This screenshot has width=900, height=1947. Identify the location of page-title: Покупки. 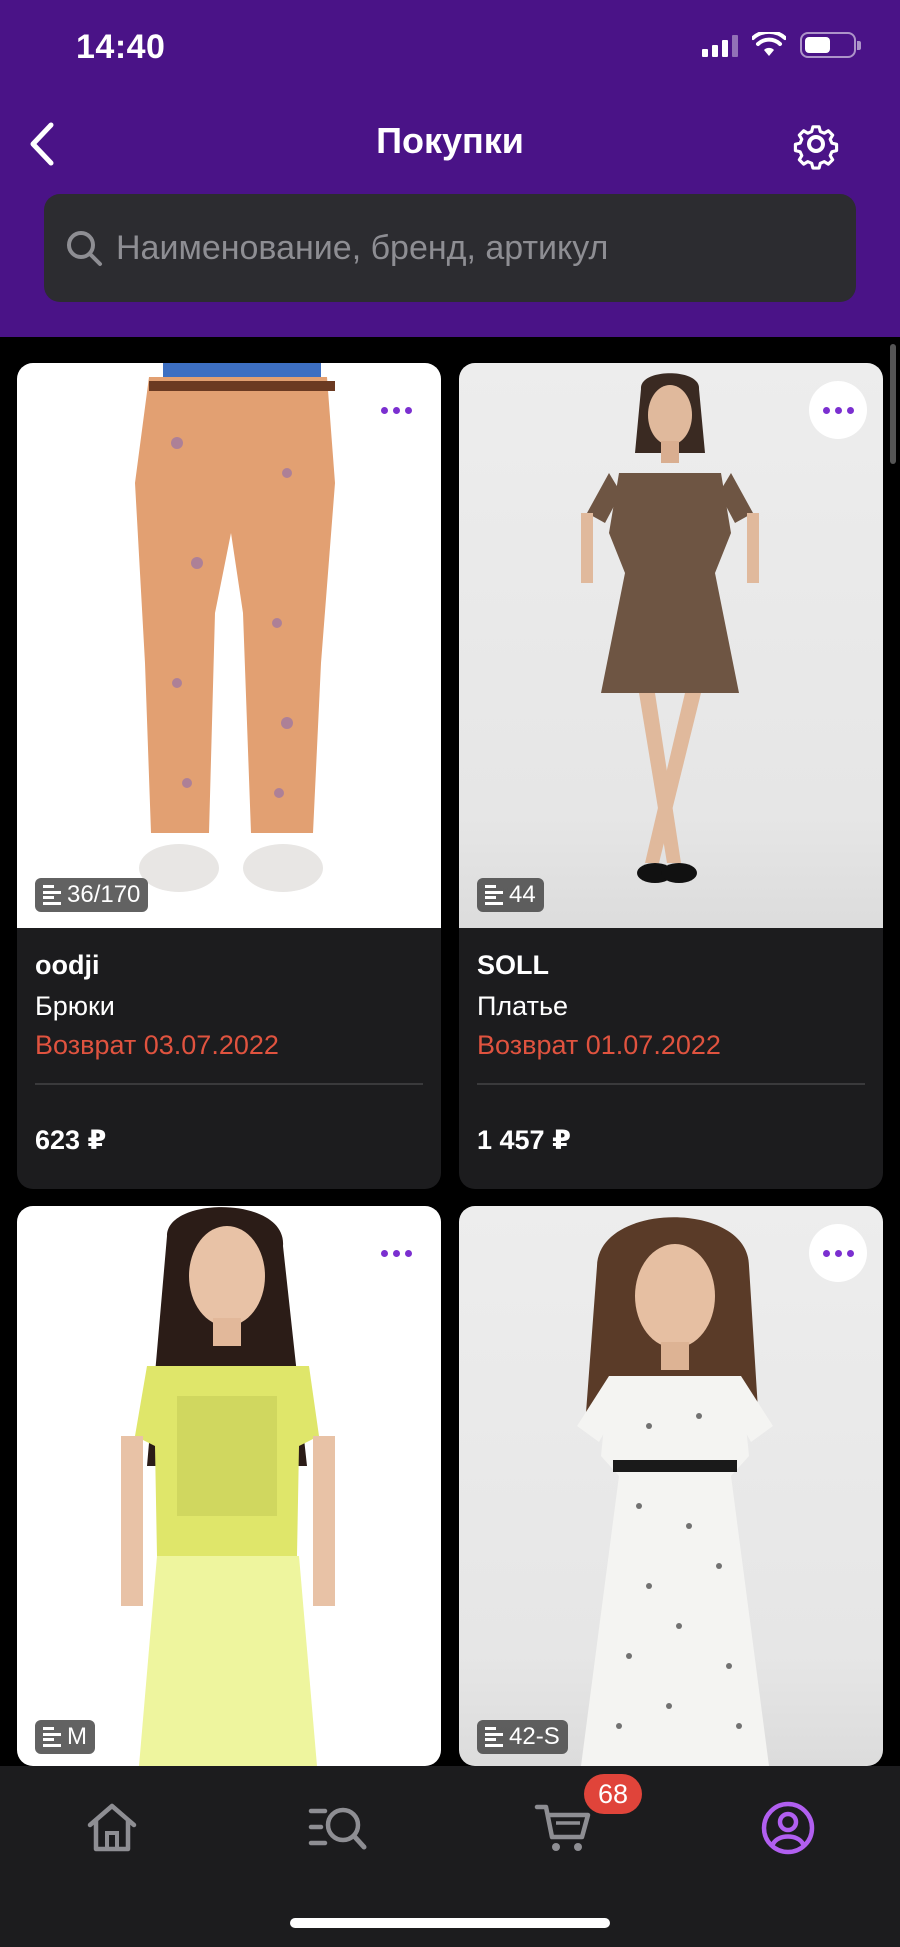
(450, 140).